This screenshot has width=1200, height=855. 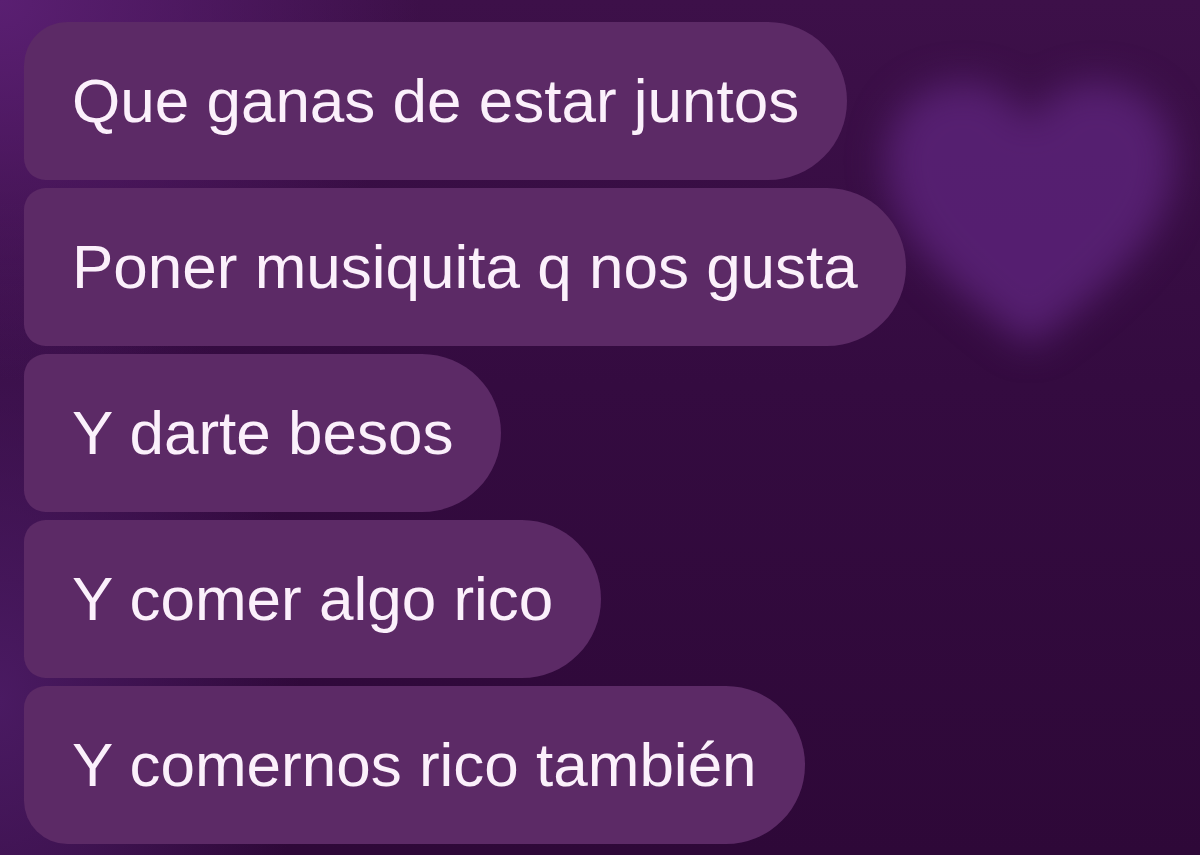 What do you see at coordinates (465, 267) in the screenshot?
I see `message-bubble: Poner musiquita q nos gusta` at bounding box center [465, 267].